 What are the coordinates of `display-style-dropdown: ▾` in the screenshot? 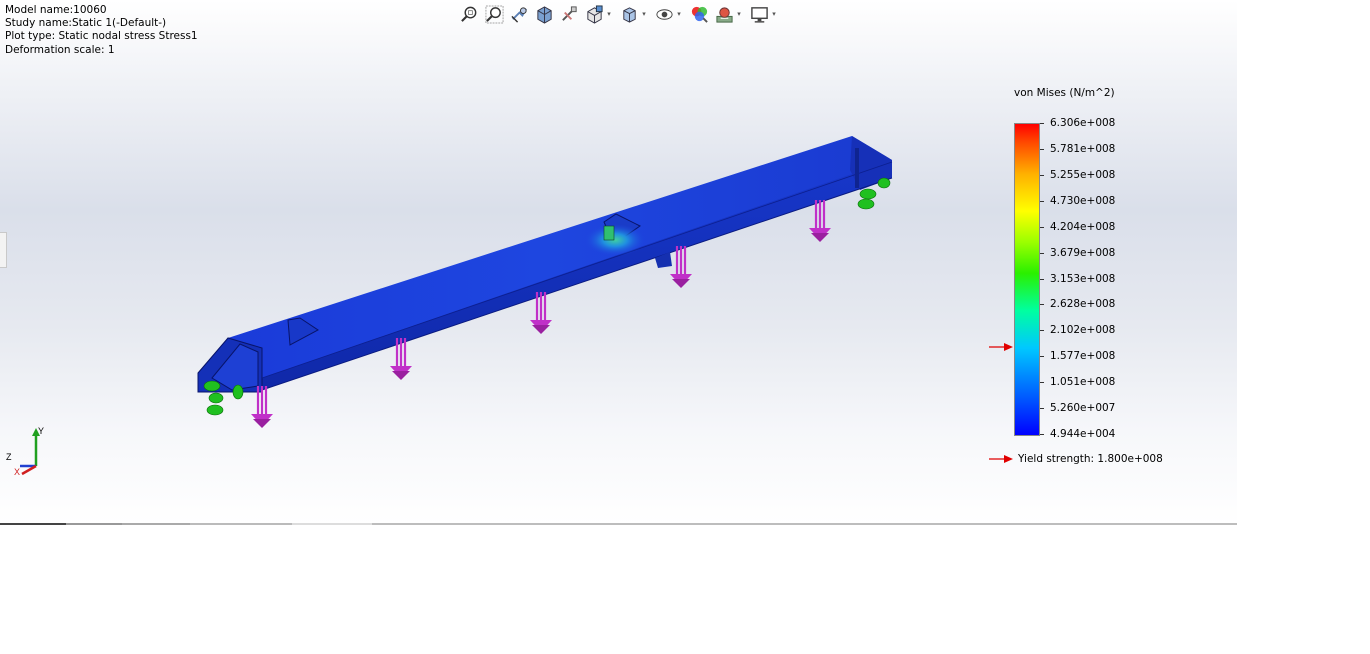 It's located at (644, 14).